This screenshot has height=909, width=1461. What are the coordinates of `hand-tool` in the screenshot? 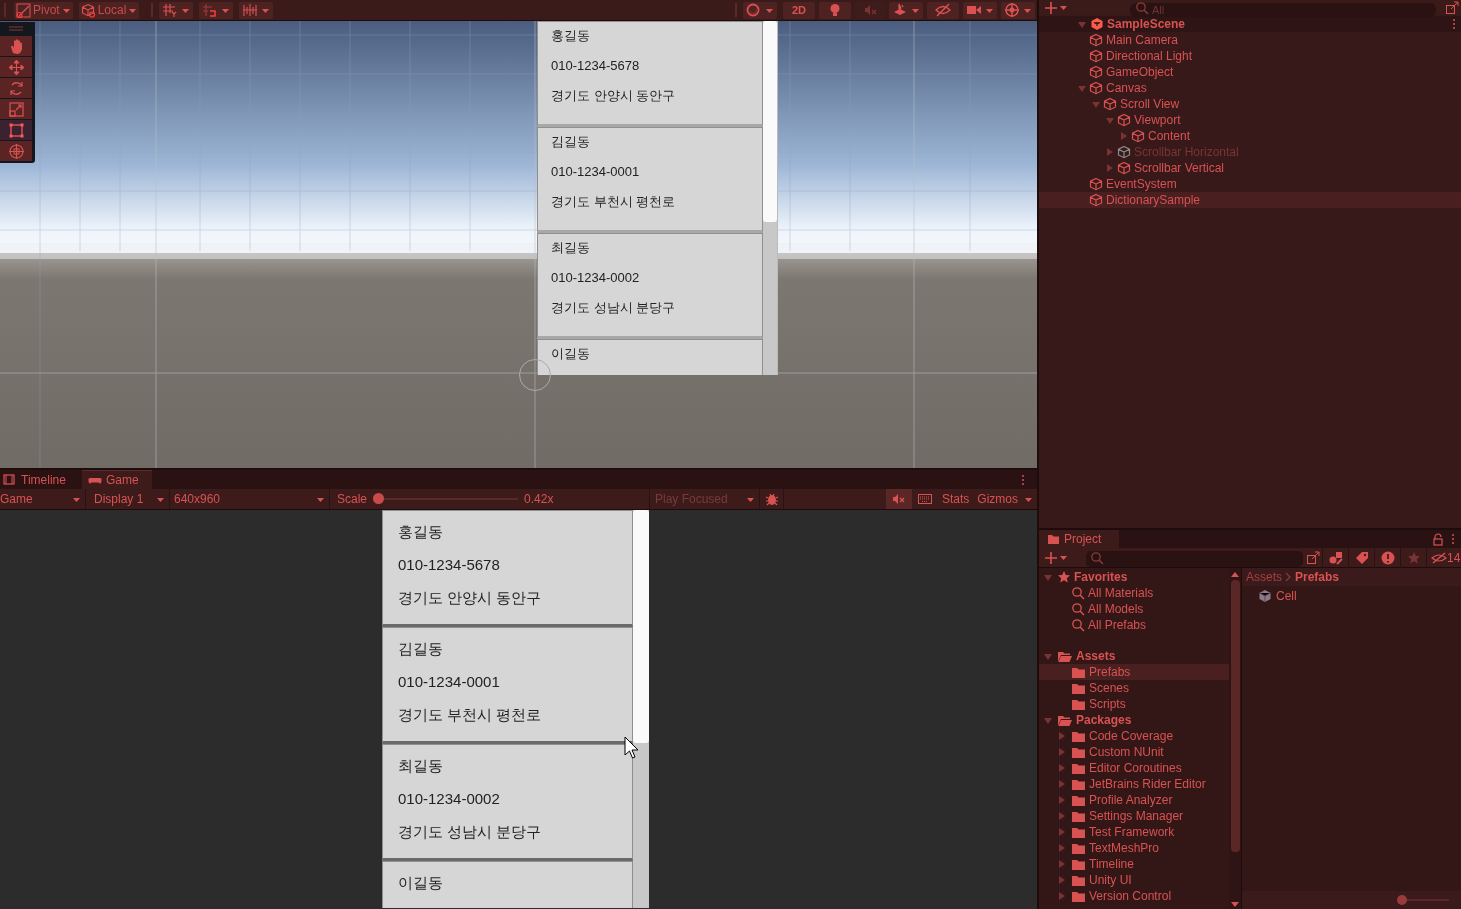 It's located at (16, 46).